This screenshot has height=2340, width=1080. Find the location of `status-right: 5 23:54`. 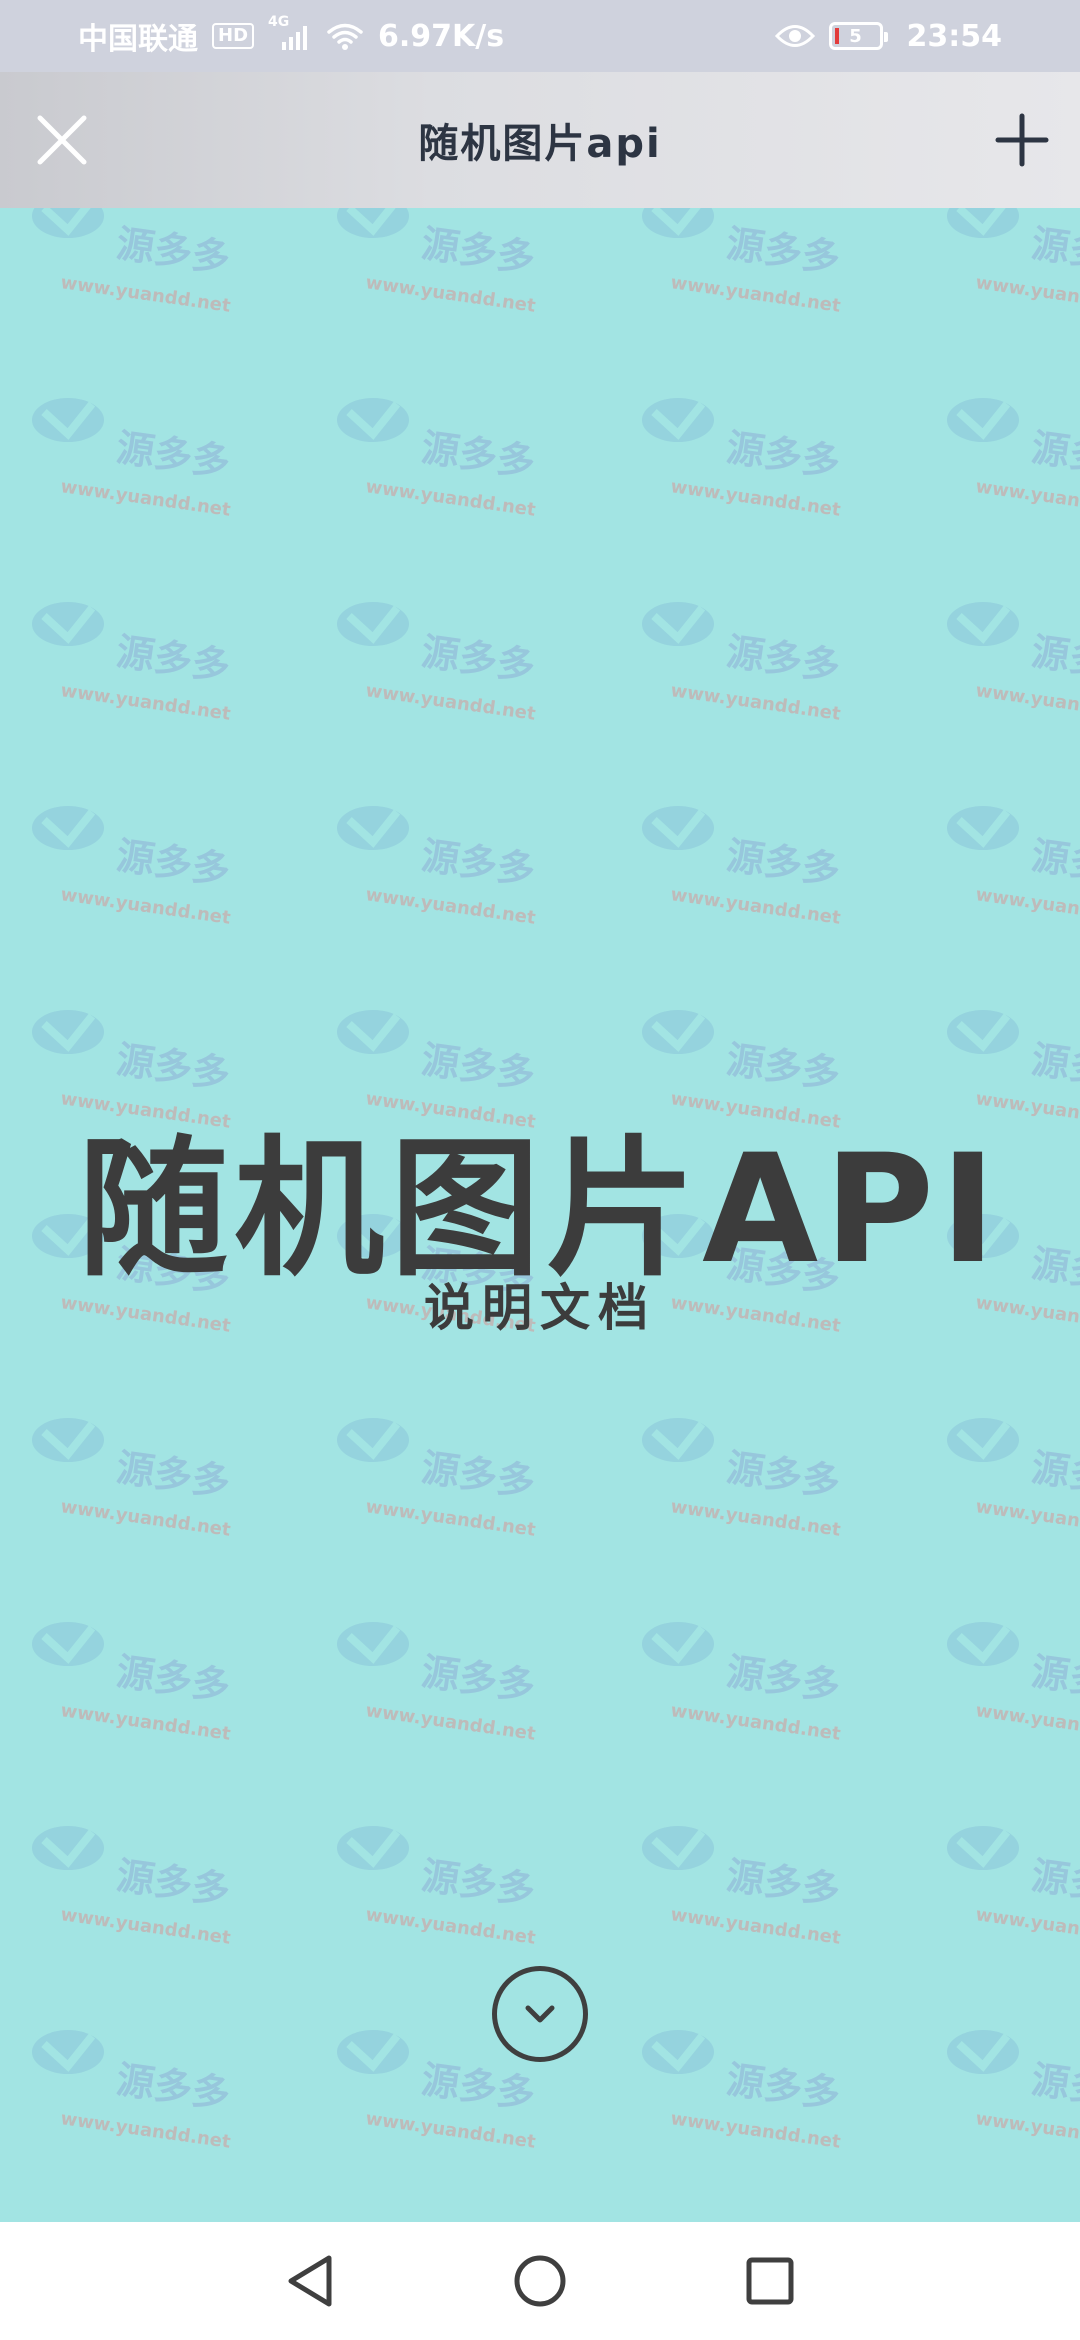

status-right: 5 23:54 is located at coordinates (888, 36).